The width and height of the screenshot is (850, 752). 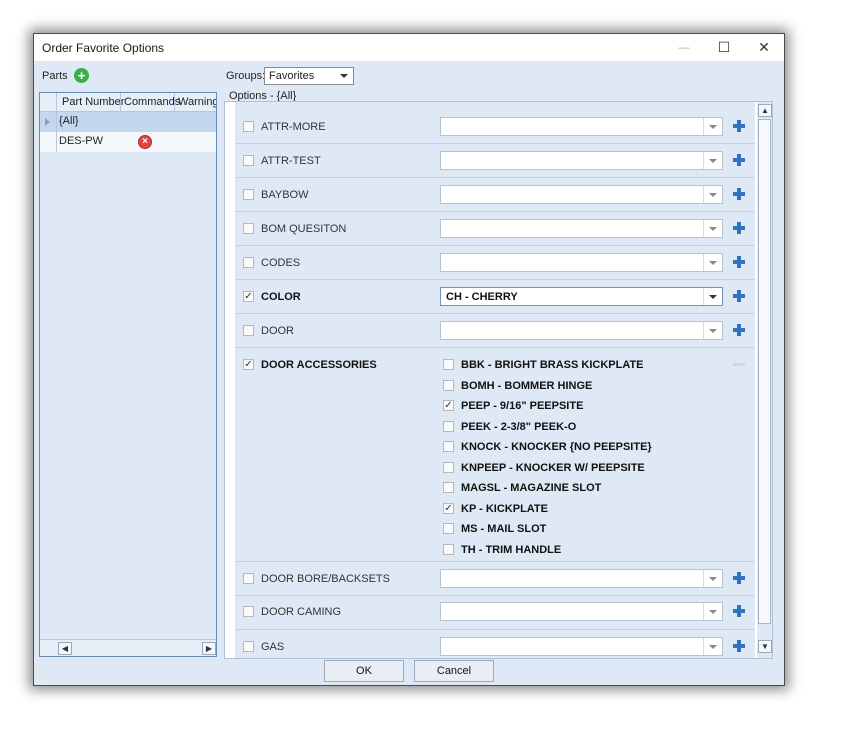 What do you see at coordinates (724, 47) in the screenshot?
I see `maximize-button: ☐` at bounding box center [724, 47].